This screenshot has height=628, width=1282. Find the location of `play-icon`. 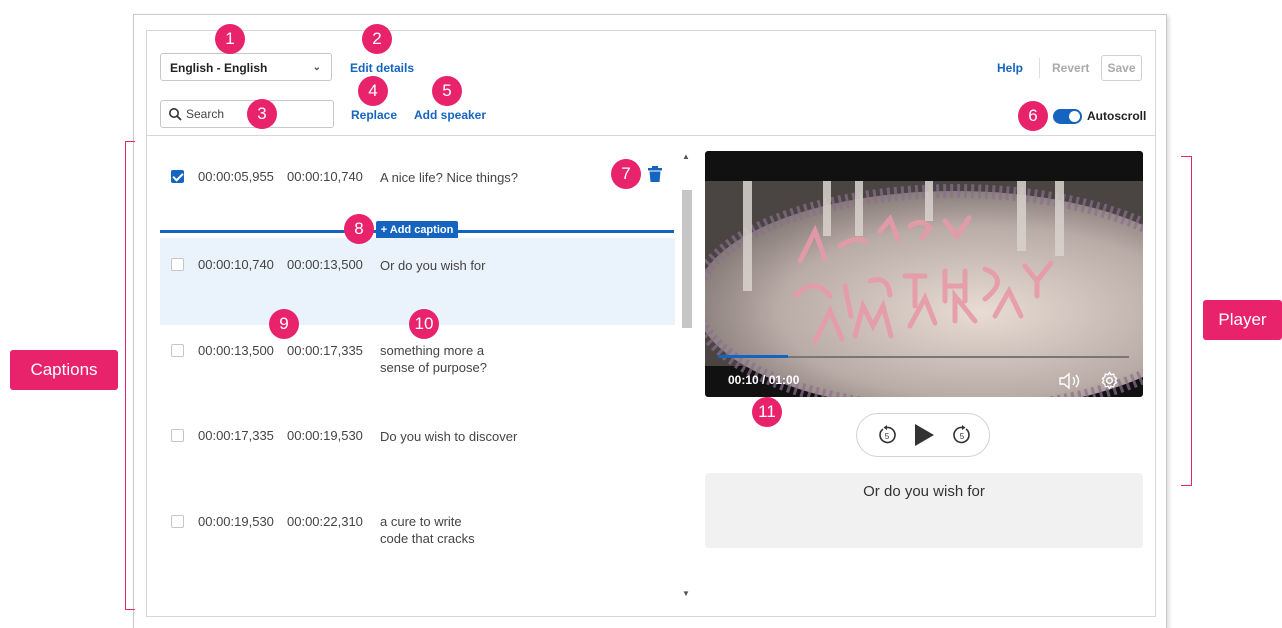

play-icon is located at coordinates (924, 435).